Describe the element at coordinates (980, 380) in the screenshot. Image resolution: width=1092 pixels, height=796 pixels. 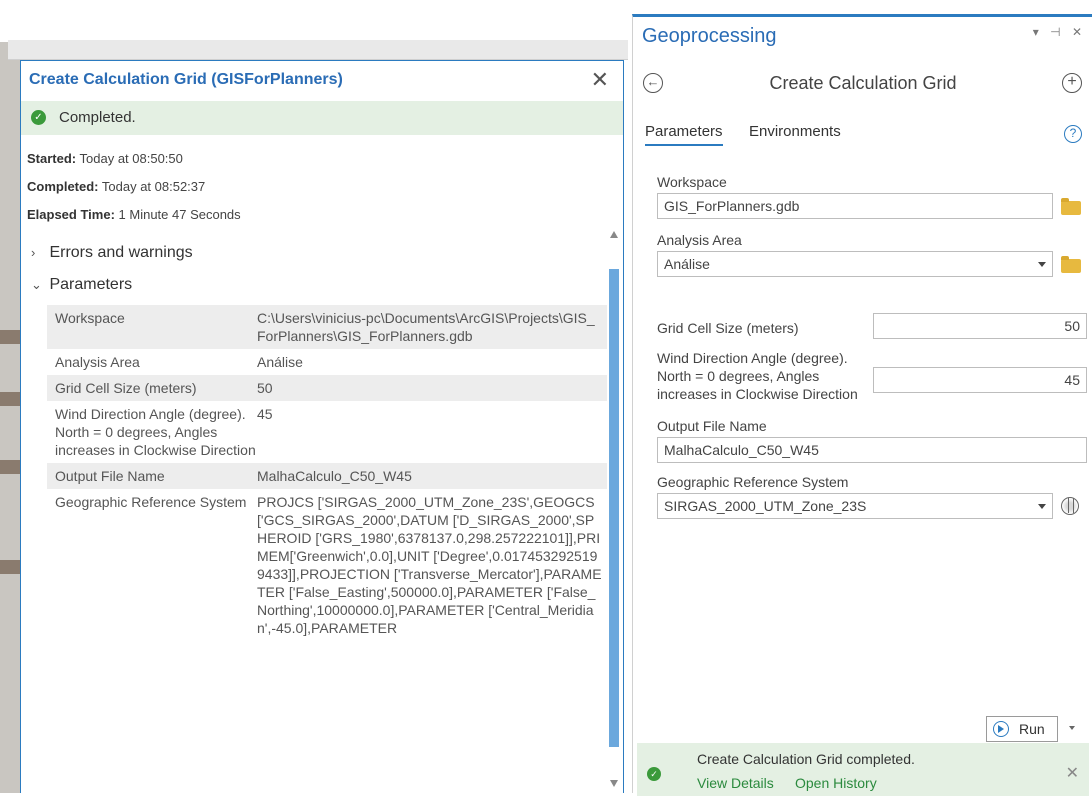
I see `wind-direction-input: 45` at that location.